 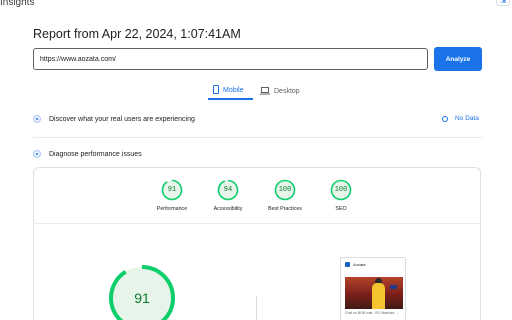 I want to click on diagnose-icon, so click(x=37, y=154).